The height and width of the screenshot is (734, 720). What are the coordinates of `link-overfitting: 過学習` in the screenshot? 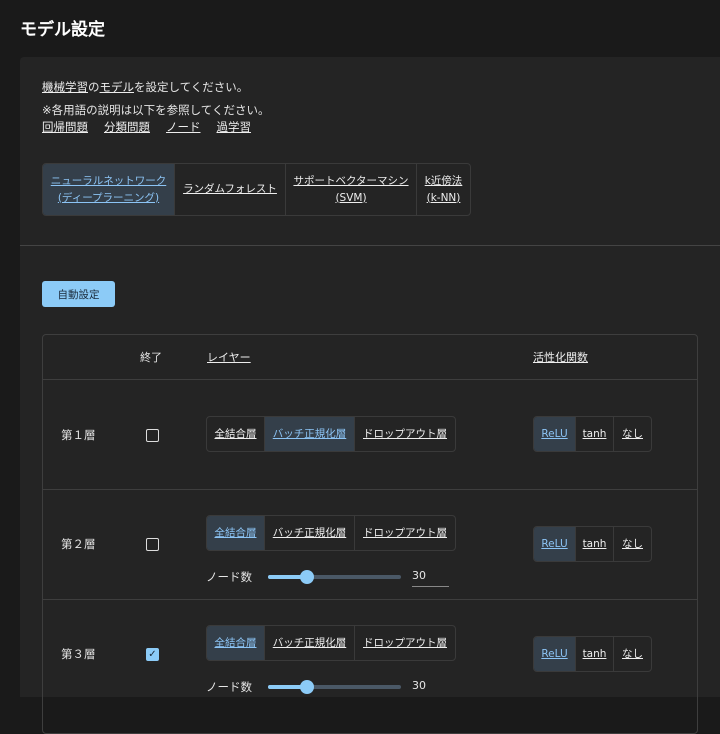 It's located at (234, 127).